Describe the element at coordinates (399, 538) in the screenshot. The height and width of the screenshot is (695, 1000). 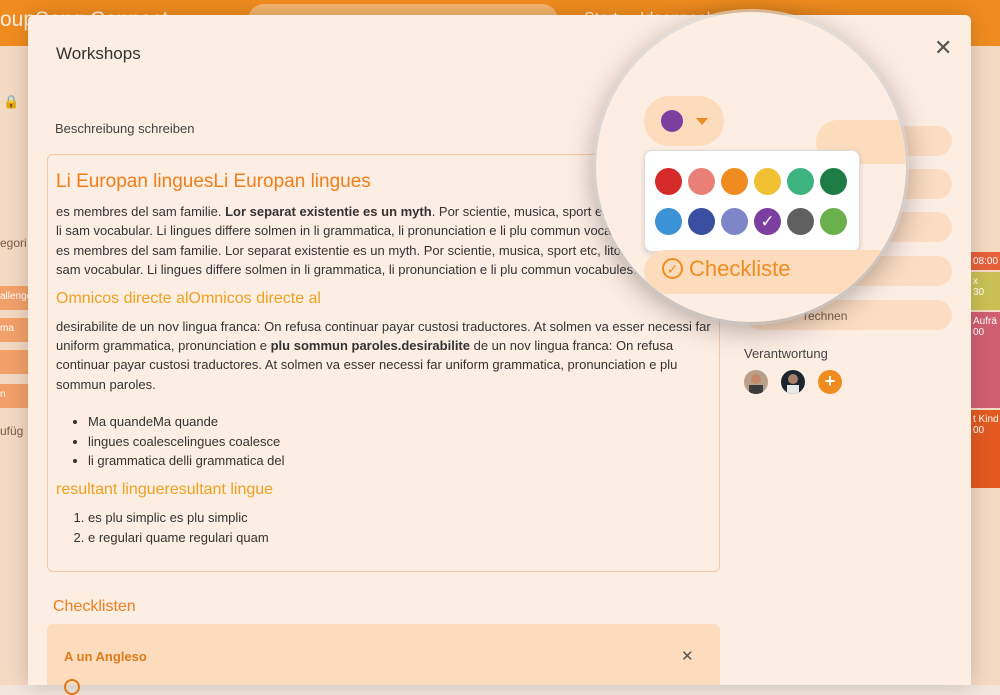
I see `list-item: e regulari quame regulari quam` at that location.